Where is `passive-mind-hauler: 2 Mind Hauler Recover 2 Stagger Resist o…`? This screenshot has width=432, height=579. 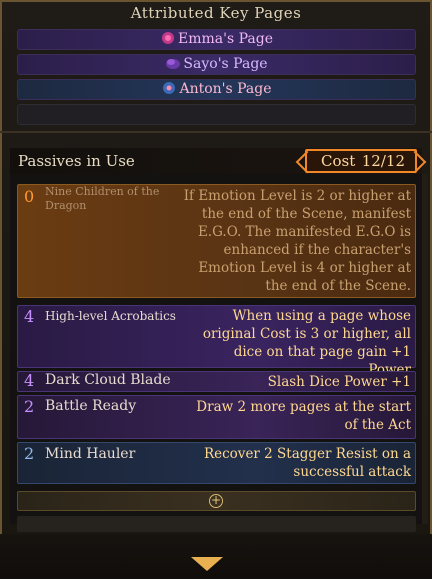
passive-mind-hauler: 2 Mind Hauler Recover 2 Stagger Resist o… is located at coordinates (216, 463).